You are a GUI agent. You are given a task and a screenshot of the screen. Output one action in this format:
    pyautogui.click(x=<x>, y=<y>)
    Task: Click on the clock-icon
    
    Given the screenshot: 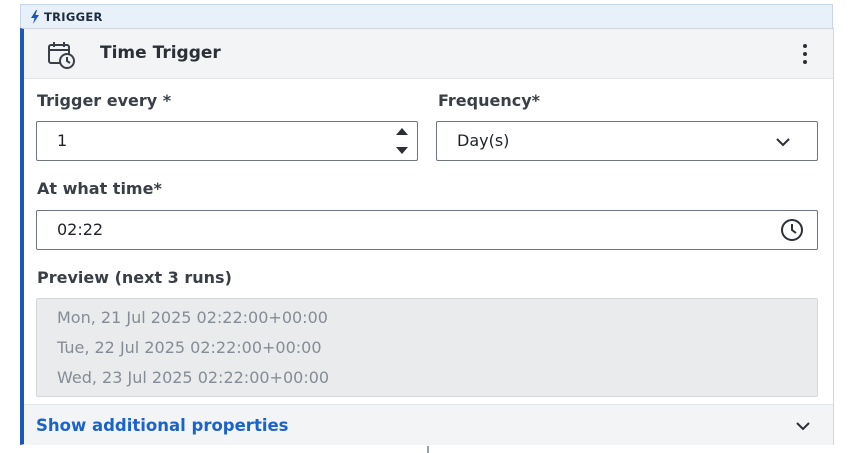 What is the action you would take?
    pyautogui.click(x=792, y=230)
    